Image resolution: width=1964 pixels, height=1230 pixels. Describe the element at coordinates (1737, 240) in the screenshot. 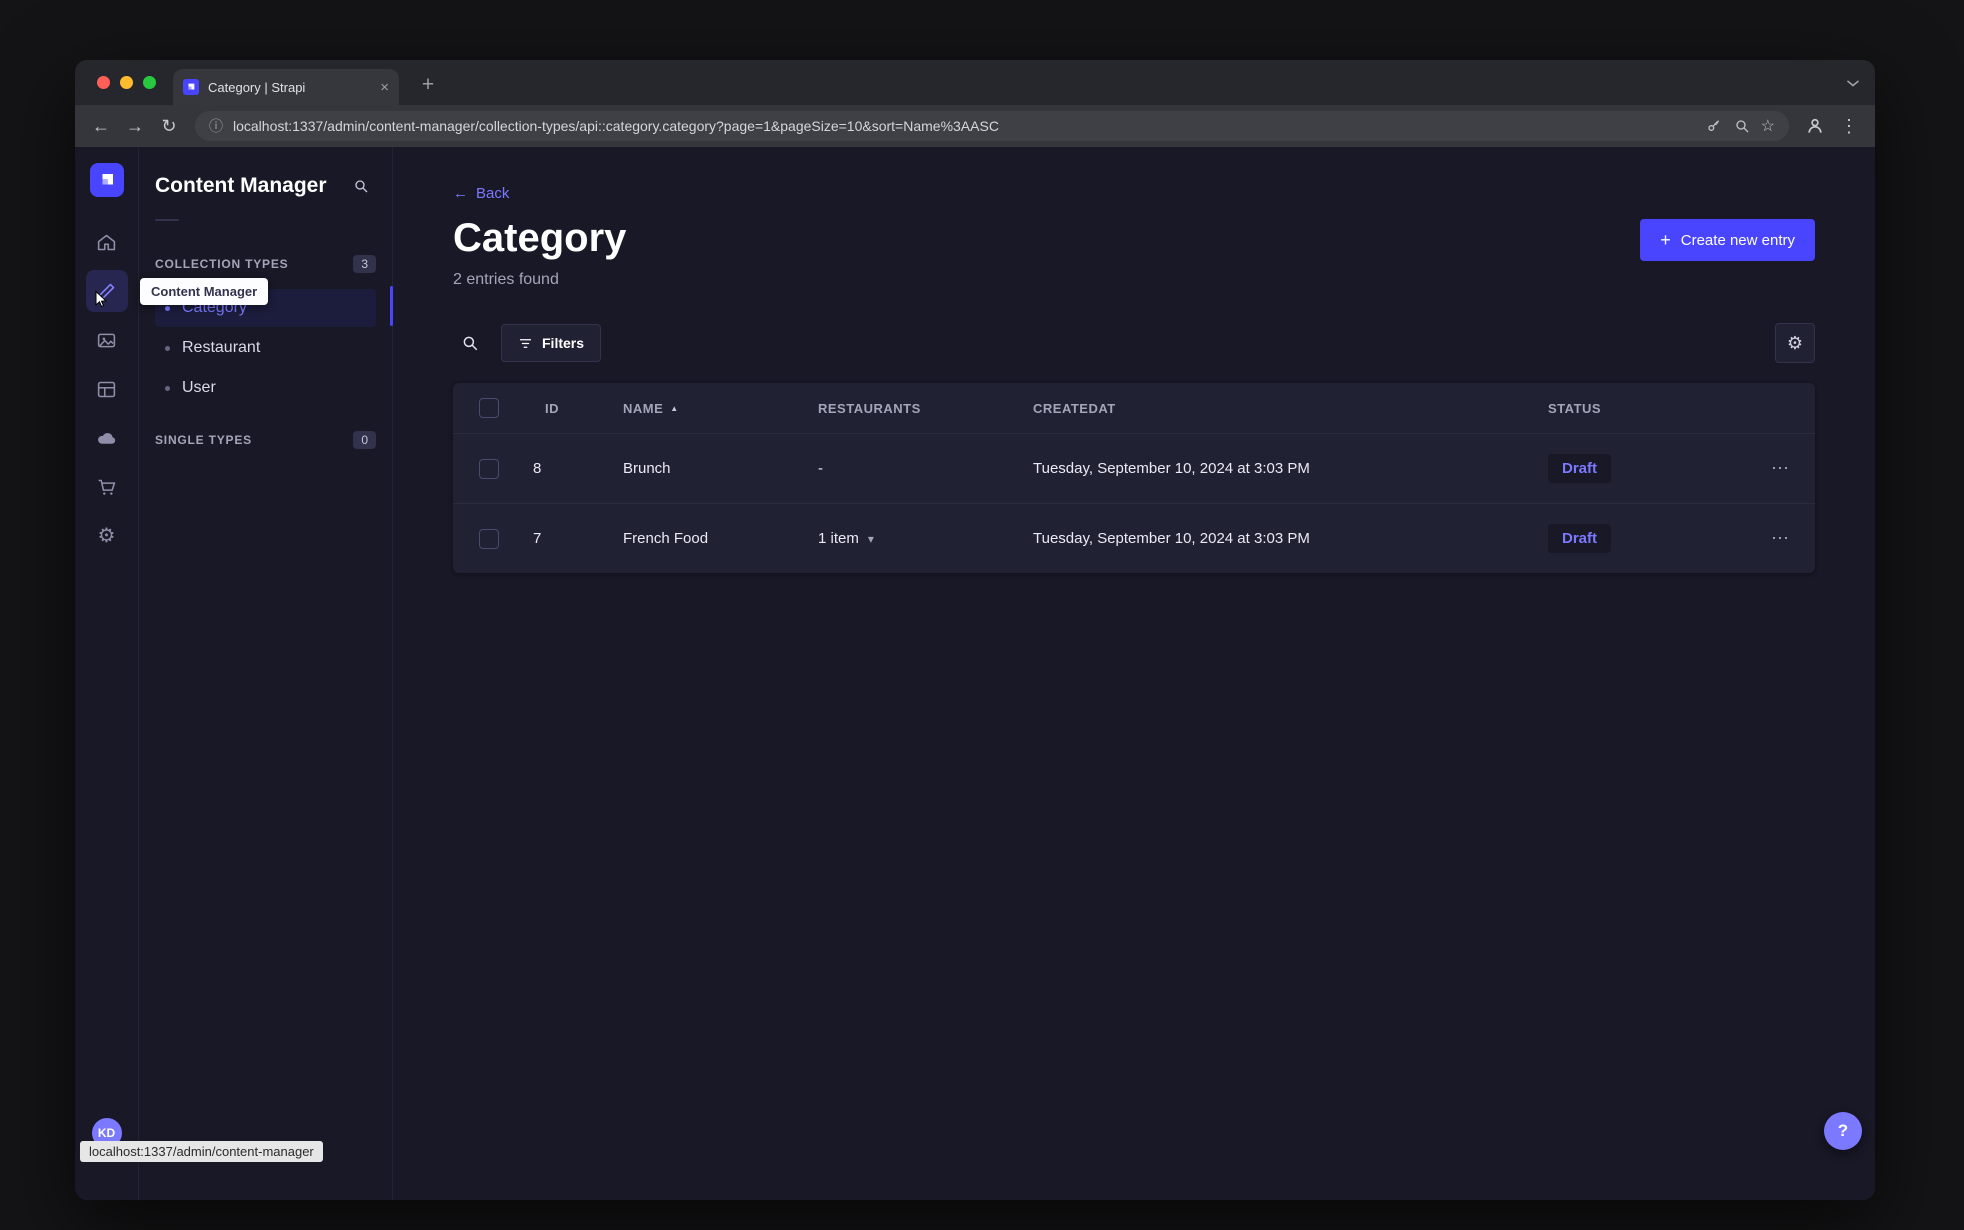

I see `create-new-entry-label: Create new entry` at that location.